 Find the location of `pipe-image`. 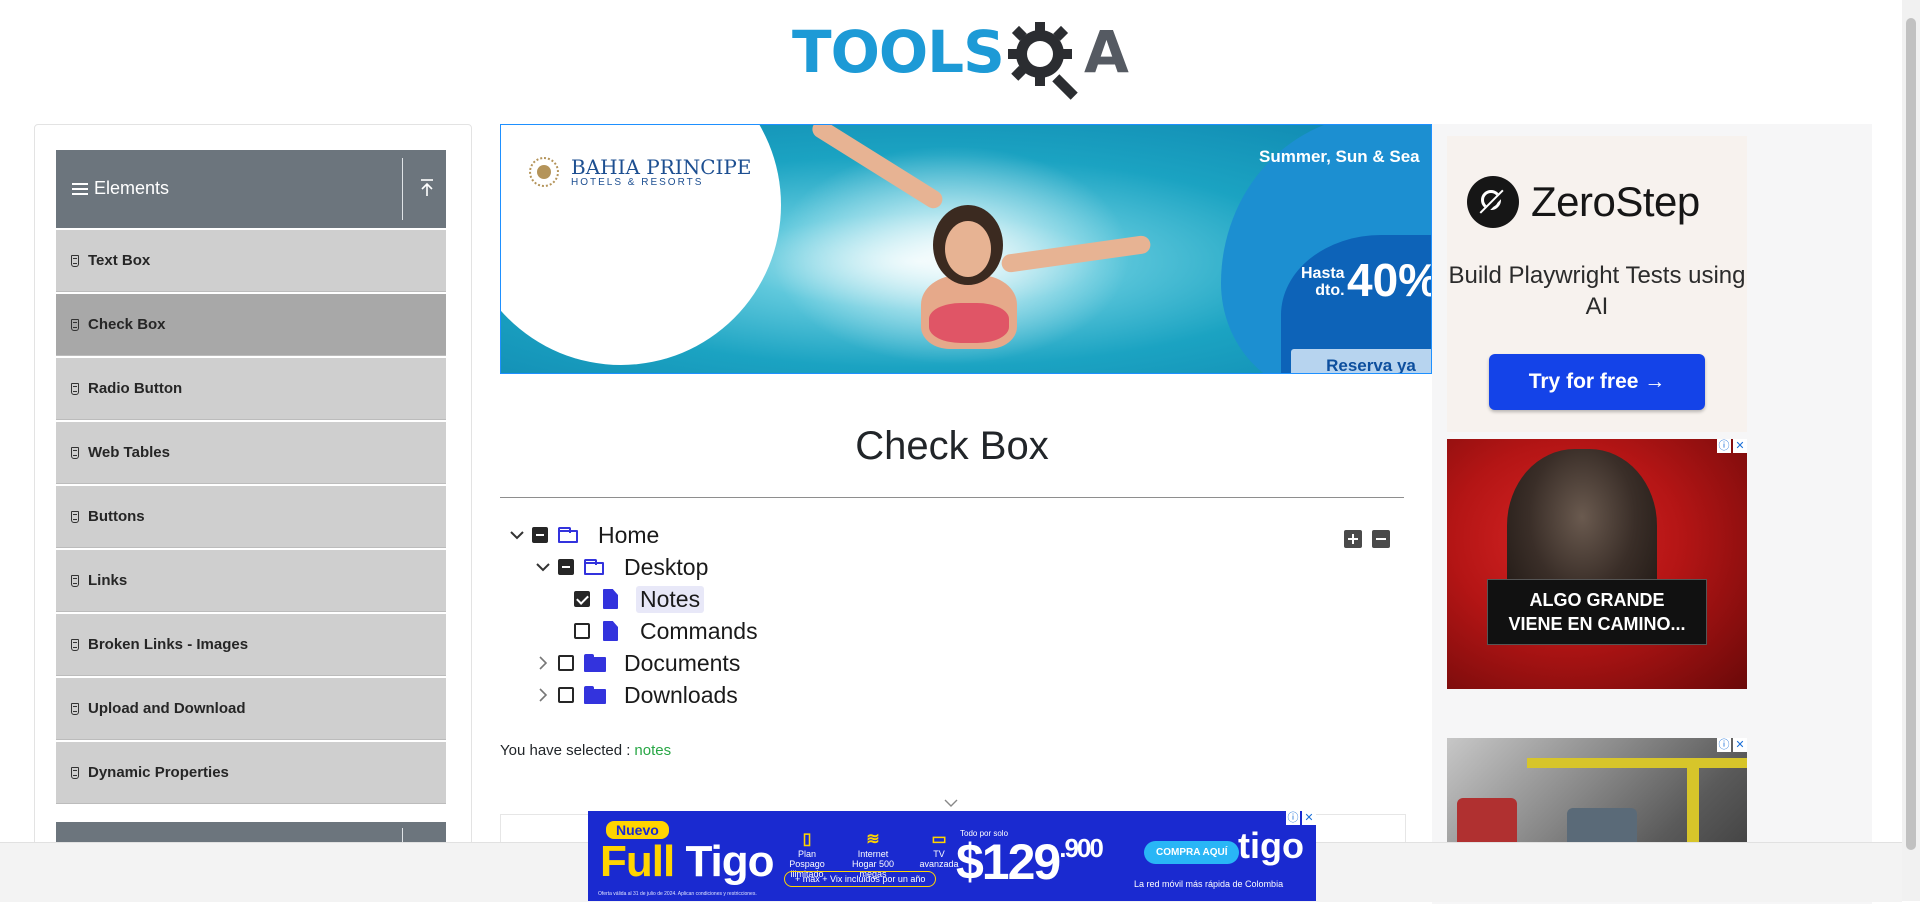

pipe-image is located at coordinates (1637, 763).